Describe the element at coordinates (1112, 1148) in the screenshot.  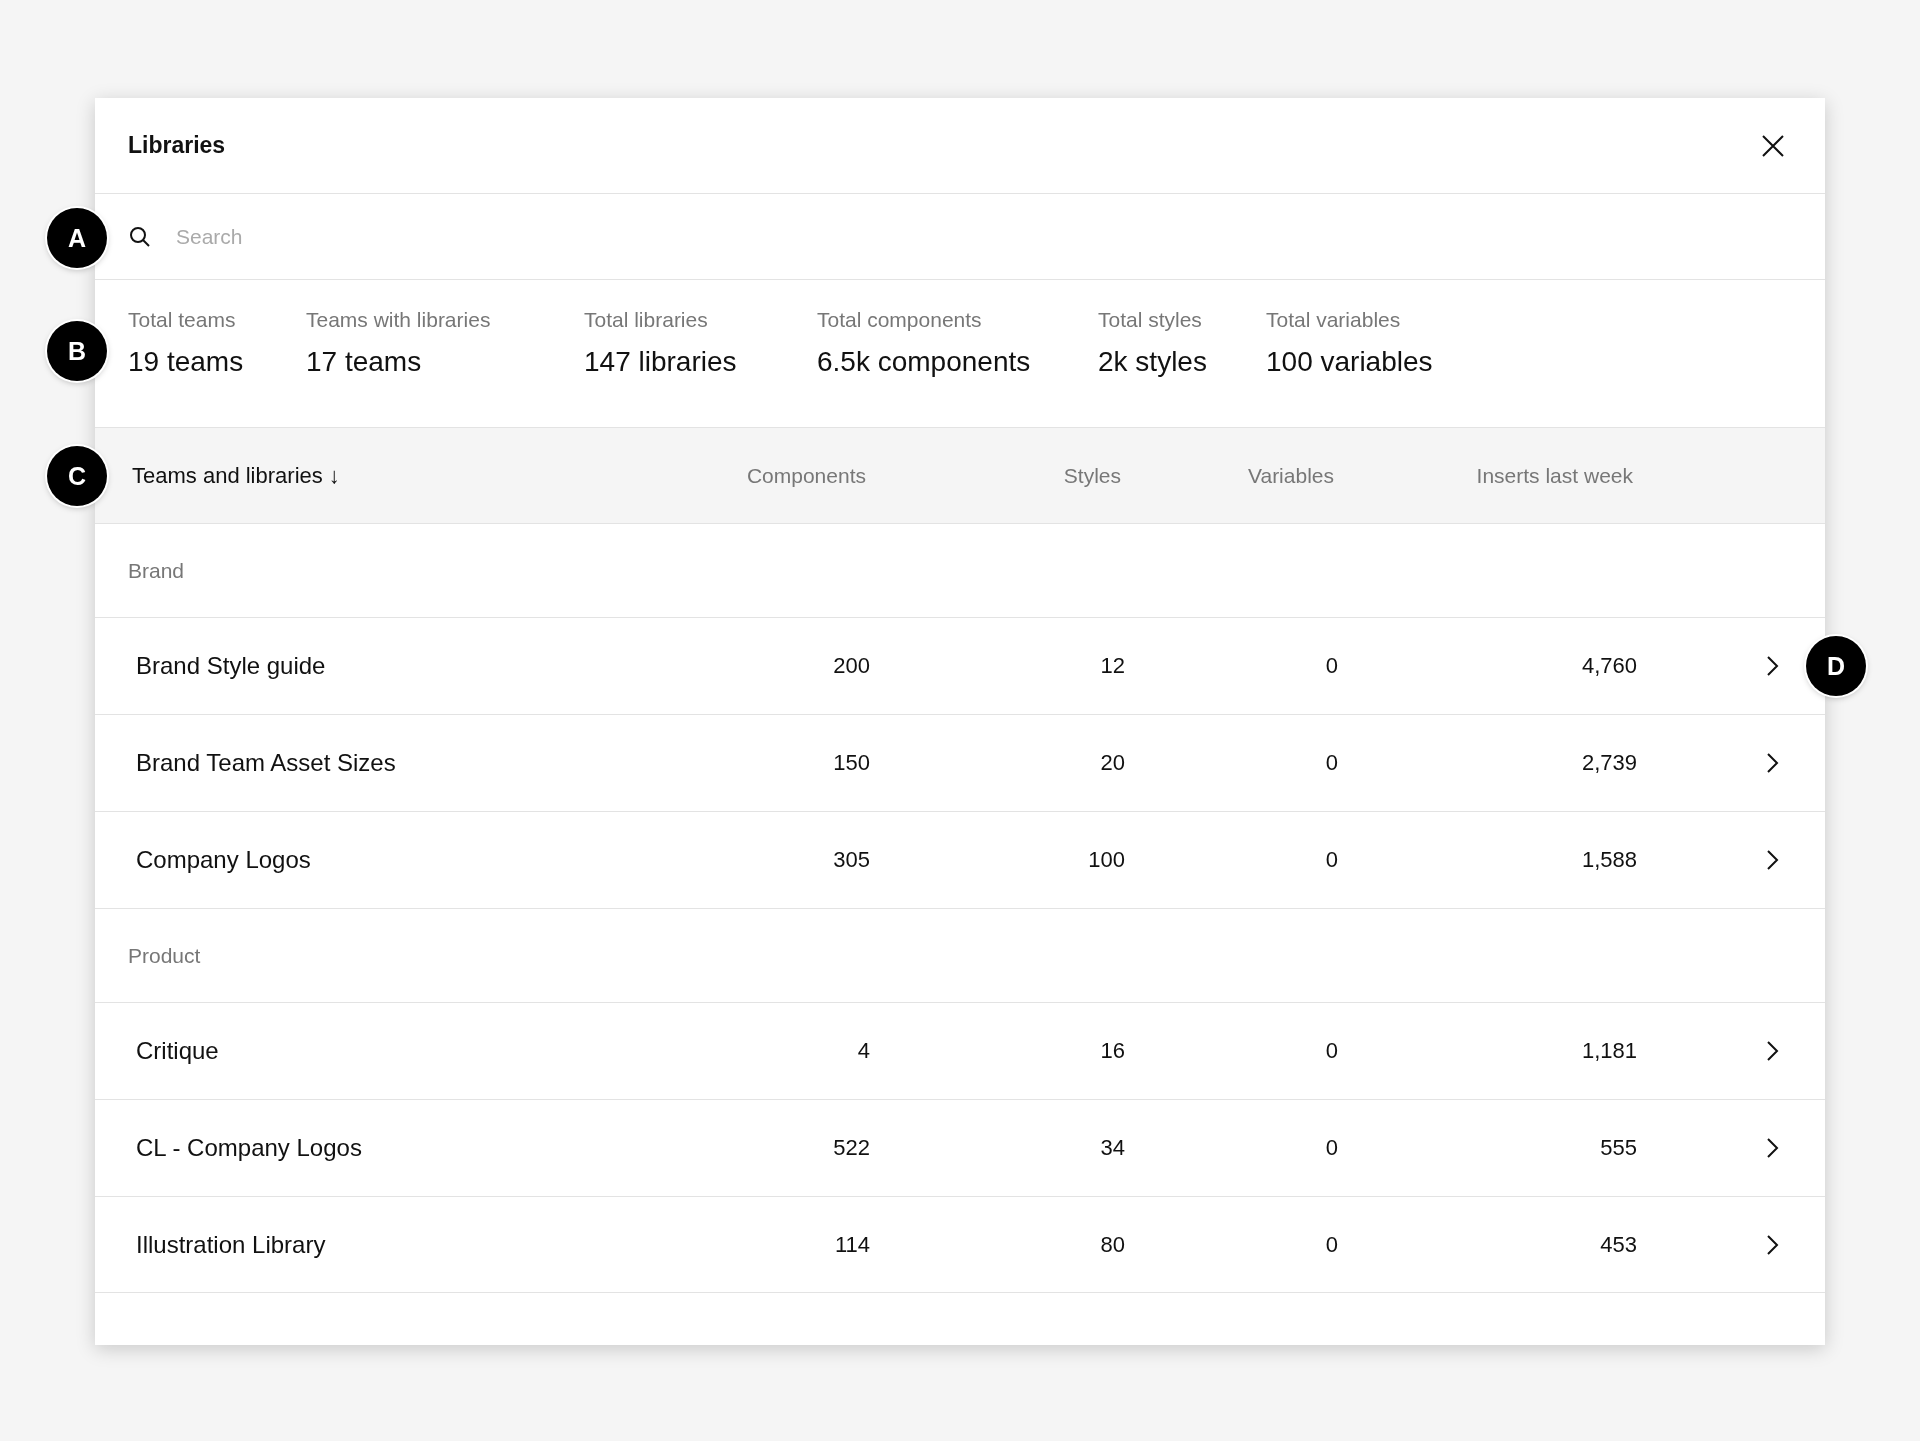
I see `table-cell-text: 34` at that location.